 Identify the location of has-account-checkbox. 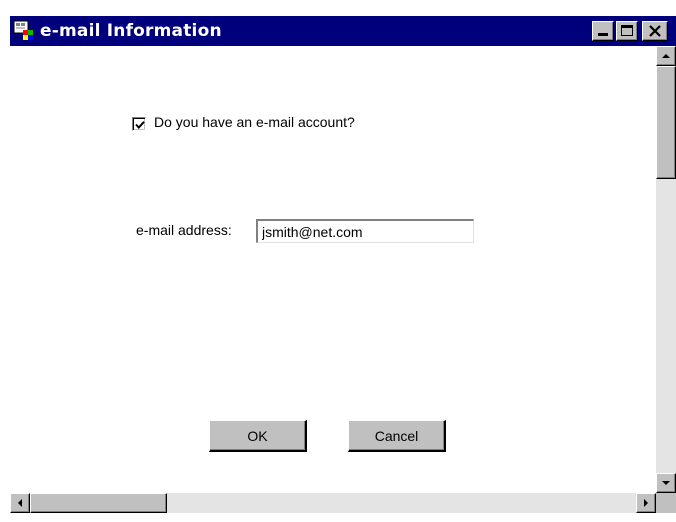
(139, 124).